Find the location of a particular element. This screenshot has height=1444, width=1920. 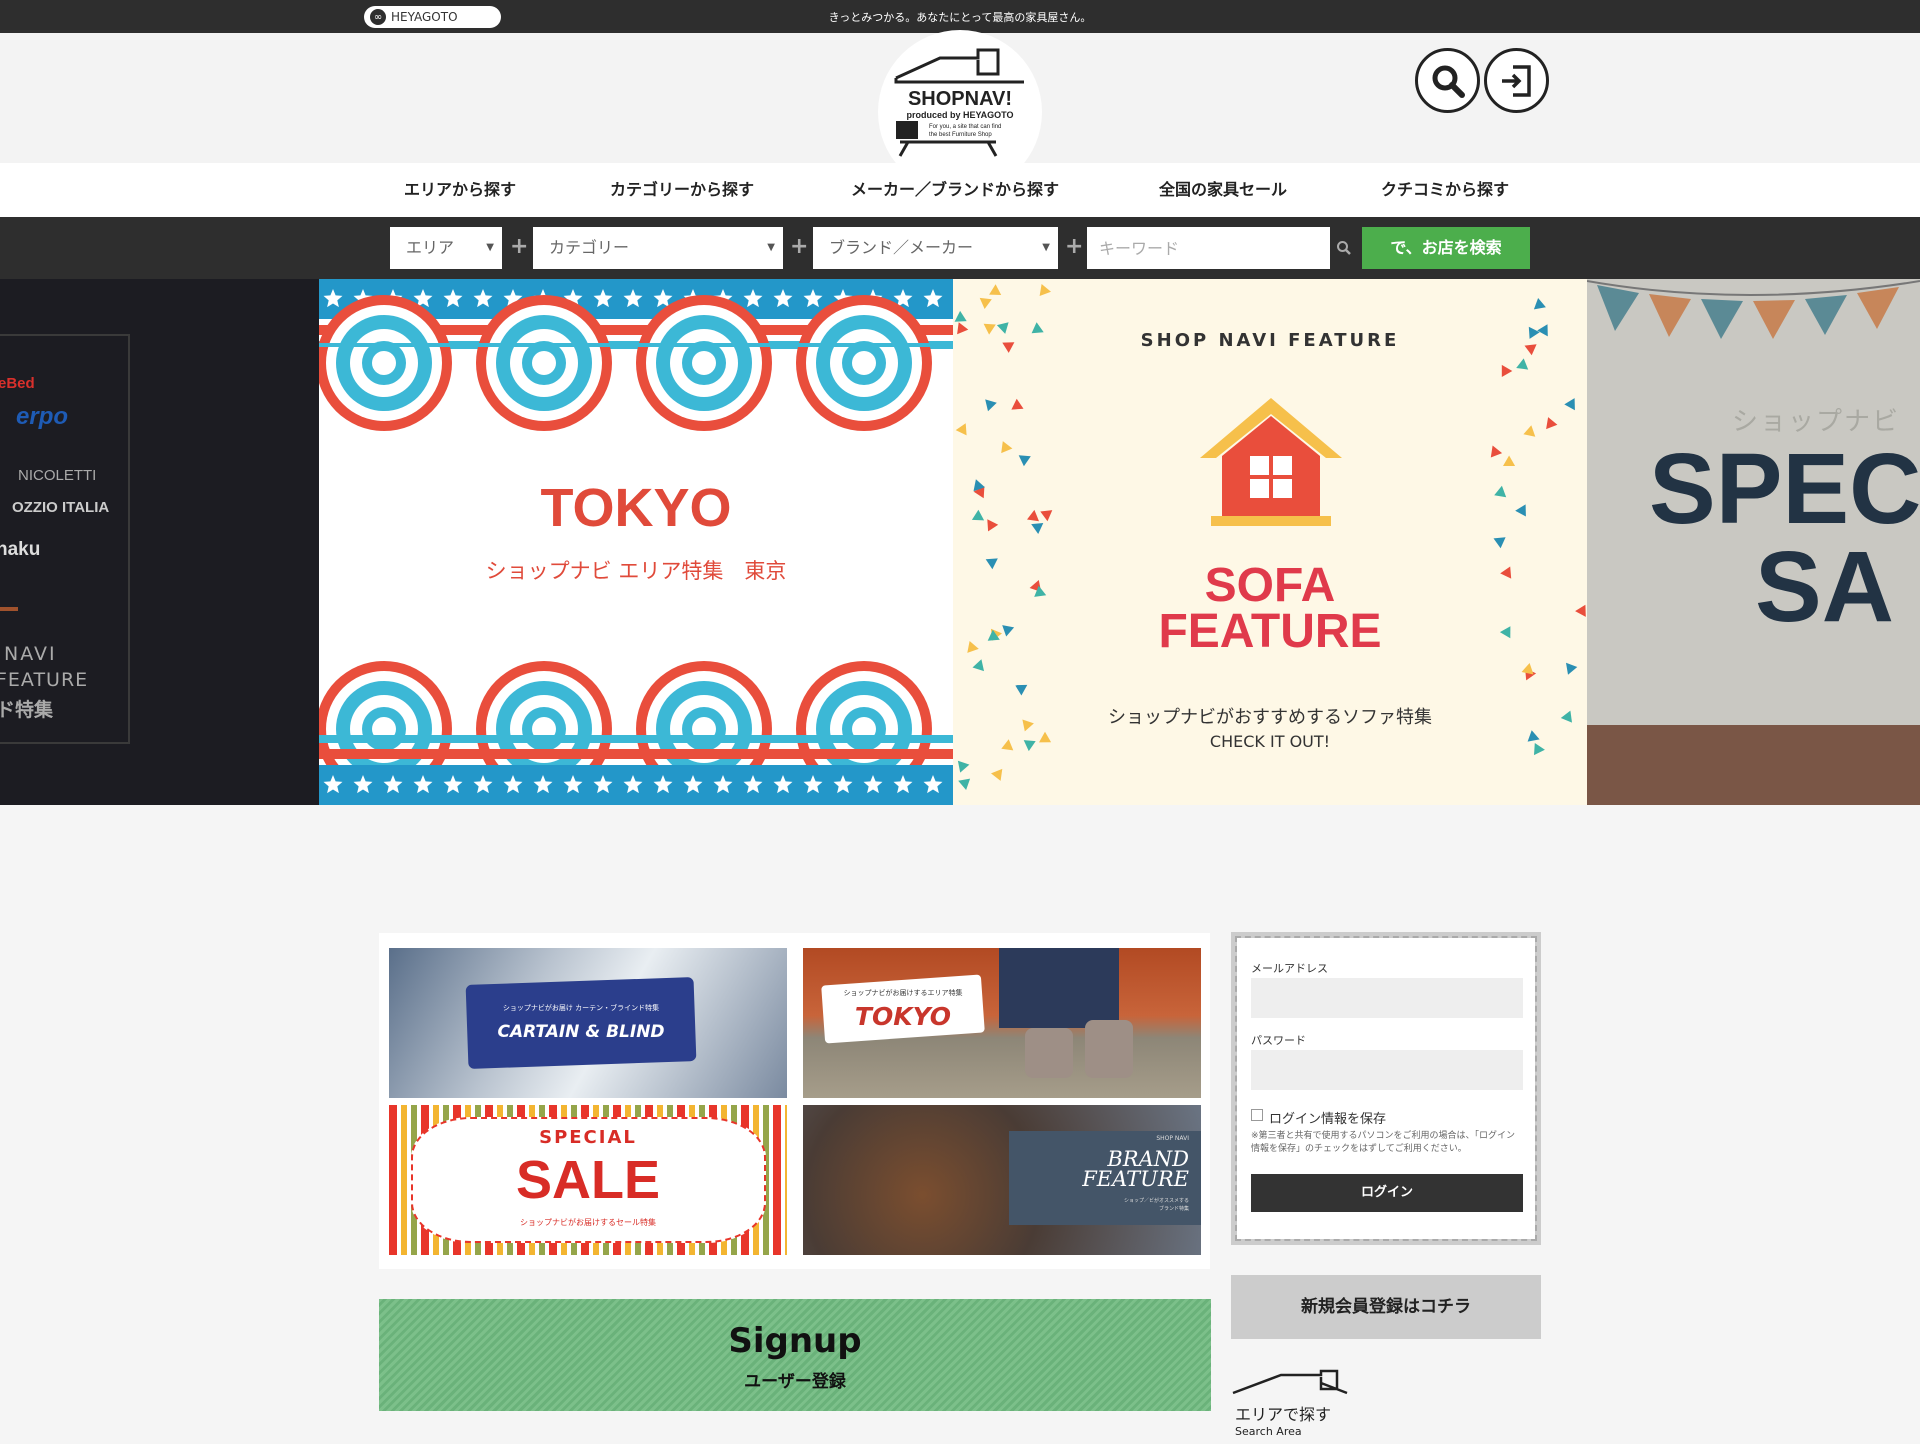

nav-review: クチコミから探す is located at coordinates (1445, 190).